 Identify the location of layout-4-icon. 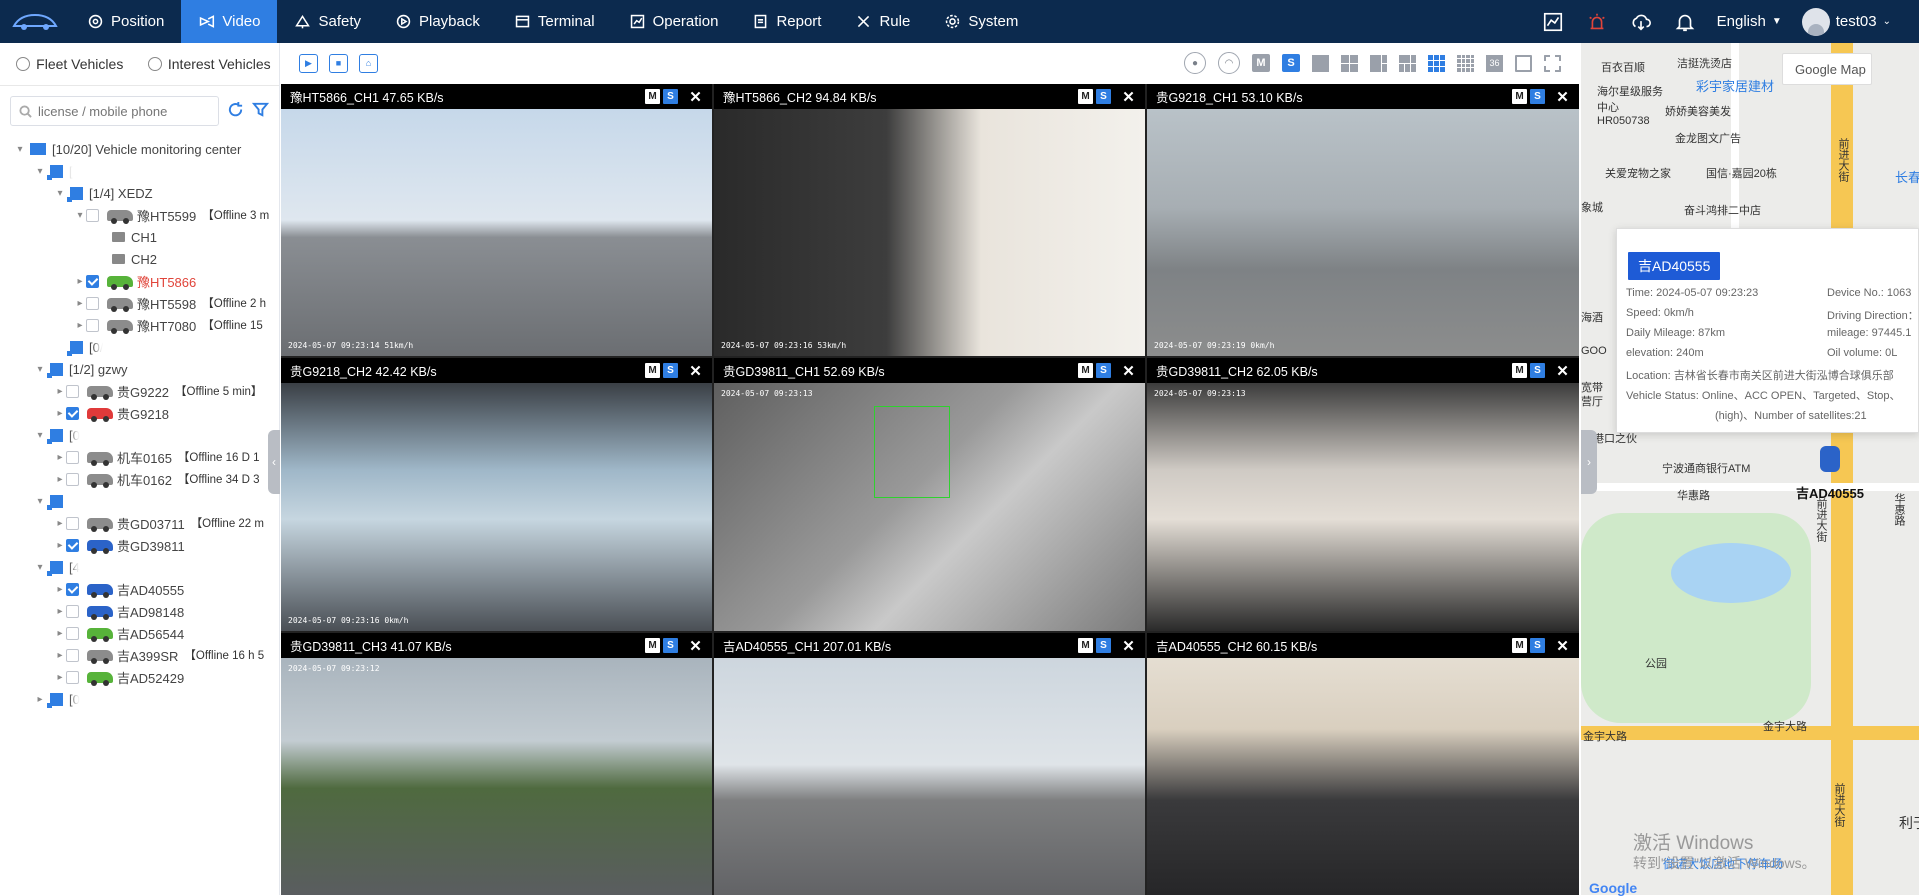
(1349, 63).